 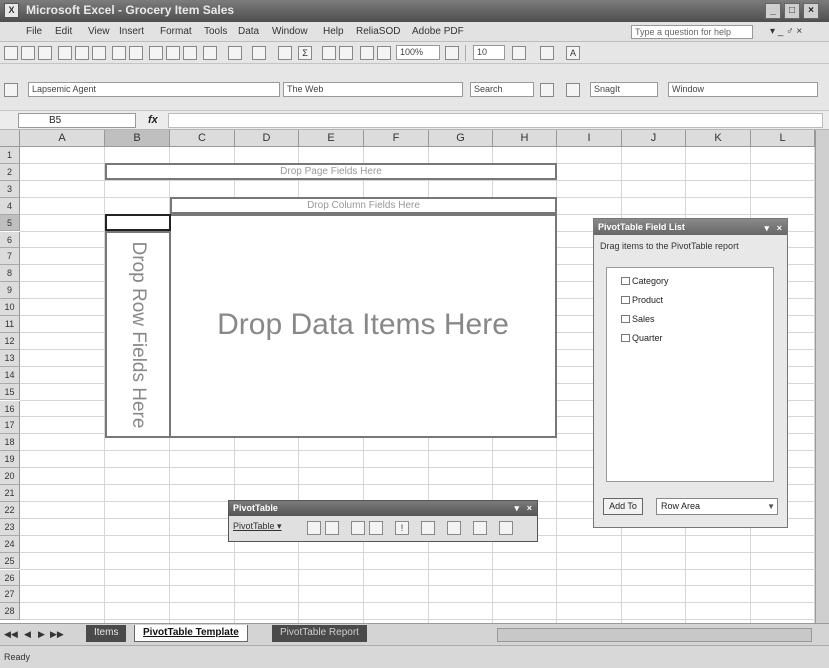 What do you see at coordinates (779, 228) in the screenshot?
I see `close-icon: ×` at bounding box center [779, 228].